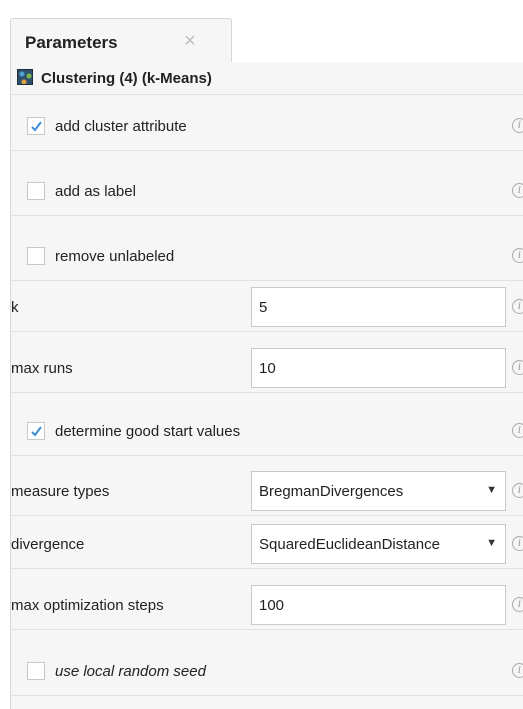 The image size is (523, 709). I want to click on add-as-label-label: add as label, so click(95, 191).